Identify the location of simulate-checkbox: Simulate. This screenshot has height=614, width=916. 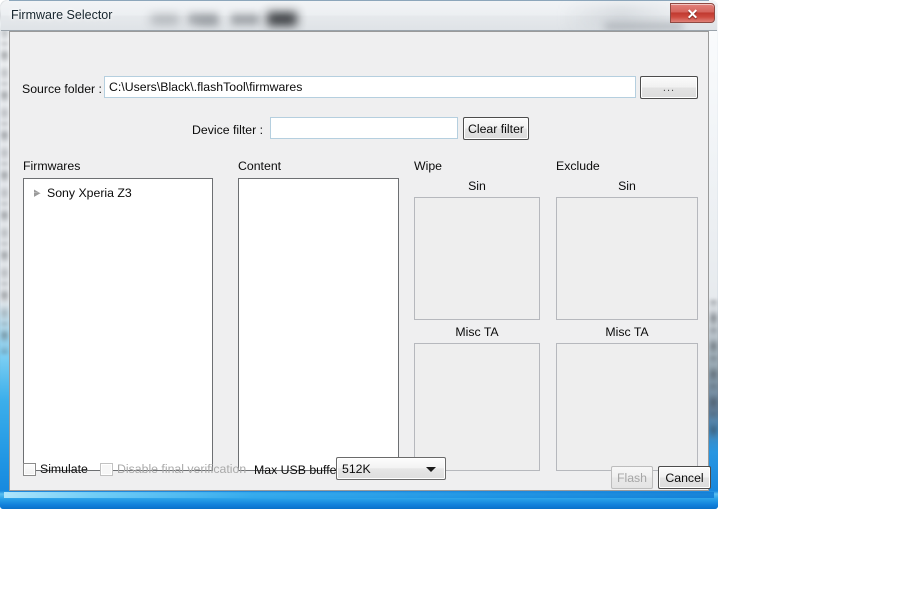
(55, 469).